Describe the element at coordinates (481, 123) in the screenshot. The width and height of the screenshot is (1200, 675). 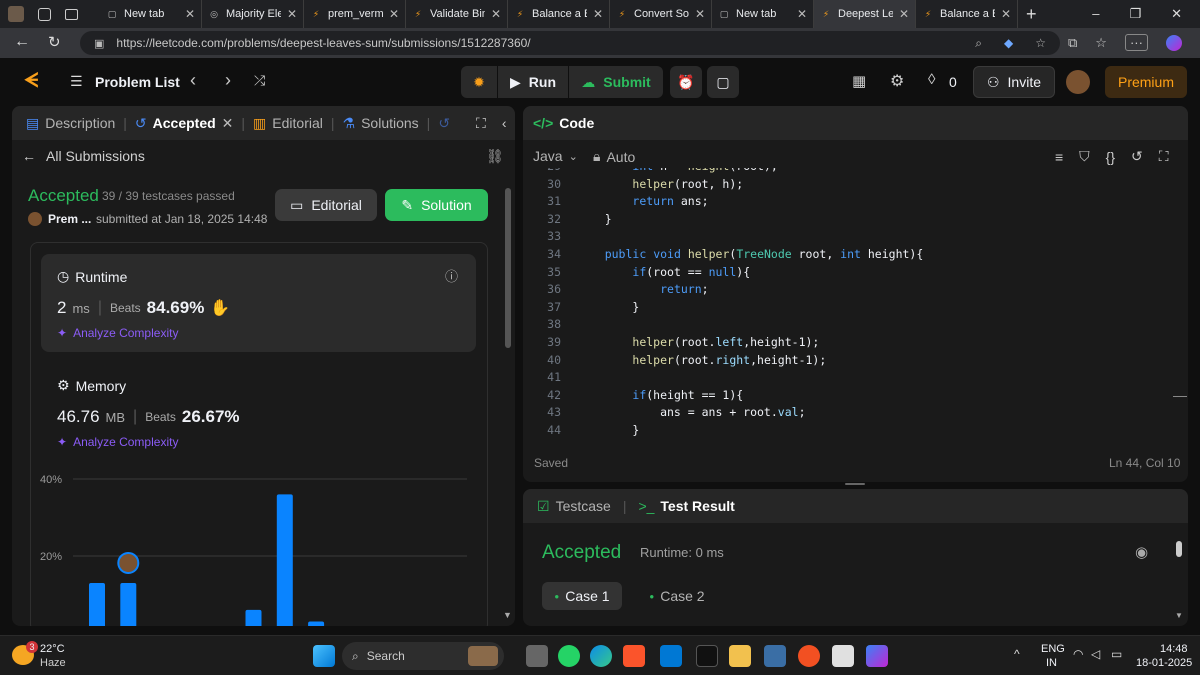
I see `expand-icon: ⛶` at that location.